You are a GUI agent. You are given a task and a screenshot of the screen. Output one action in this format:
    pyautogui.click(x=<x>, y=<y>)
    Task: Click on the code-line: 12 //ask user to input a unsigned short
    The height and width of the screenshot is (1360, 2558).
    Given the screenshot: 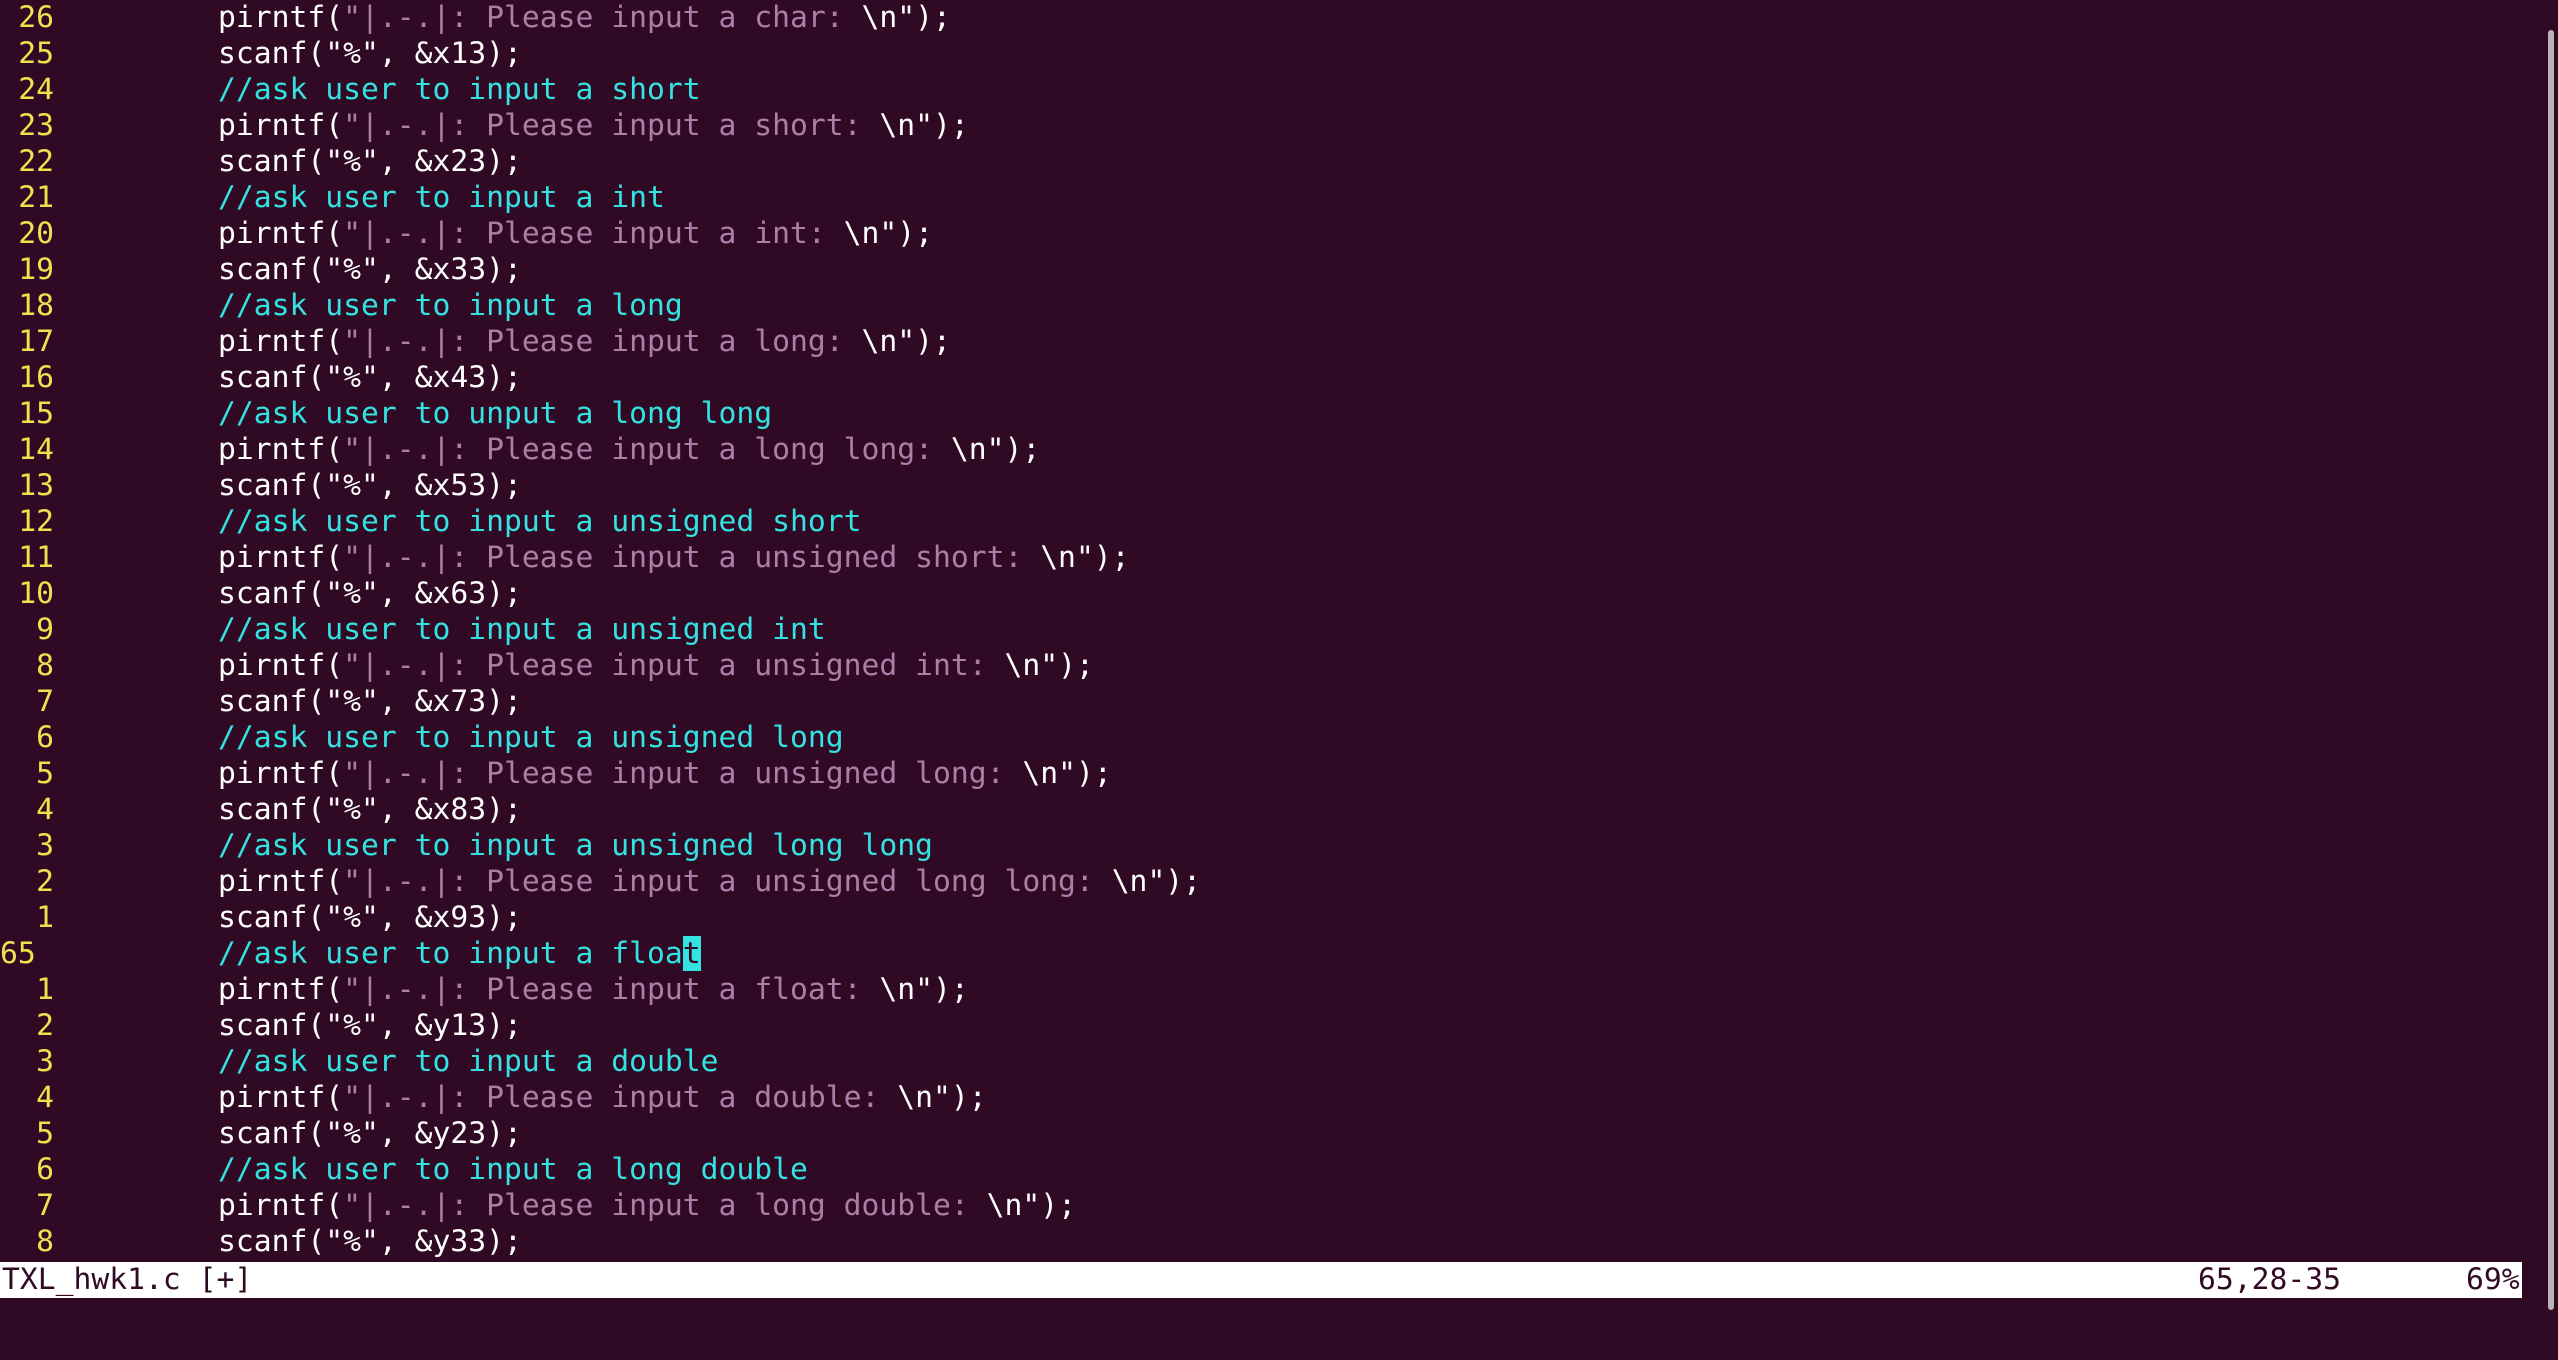 What is the action you would take?
    pyautogui.click(x=430, y=522)
    